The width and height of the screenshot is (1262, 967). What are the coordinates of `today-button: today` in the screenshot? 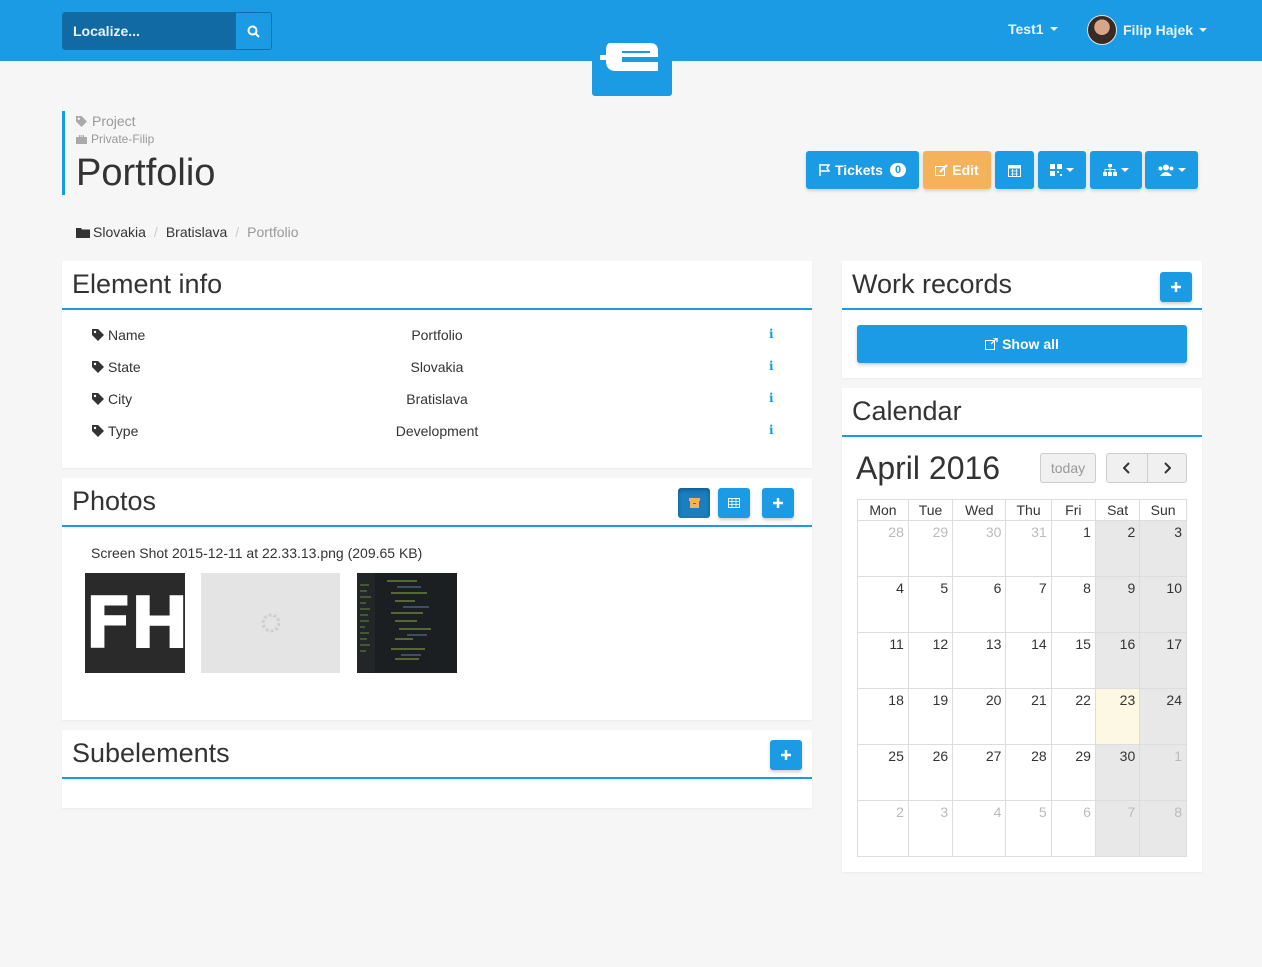 It's located at (1068, 468).